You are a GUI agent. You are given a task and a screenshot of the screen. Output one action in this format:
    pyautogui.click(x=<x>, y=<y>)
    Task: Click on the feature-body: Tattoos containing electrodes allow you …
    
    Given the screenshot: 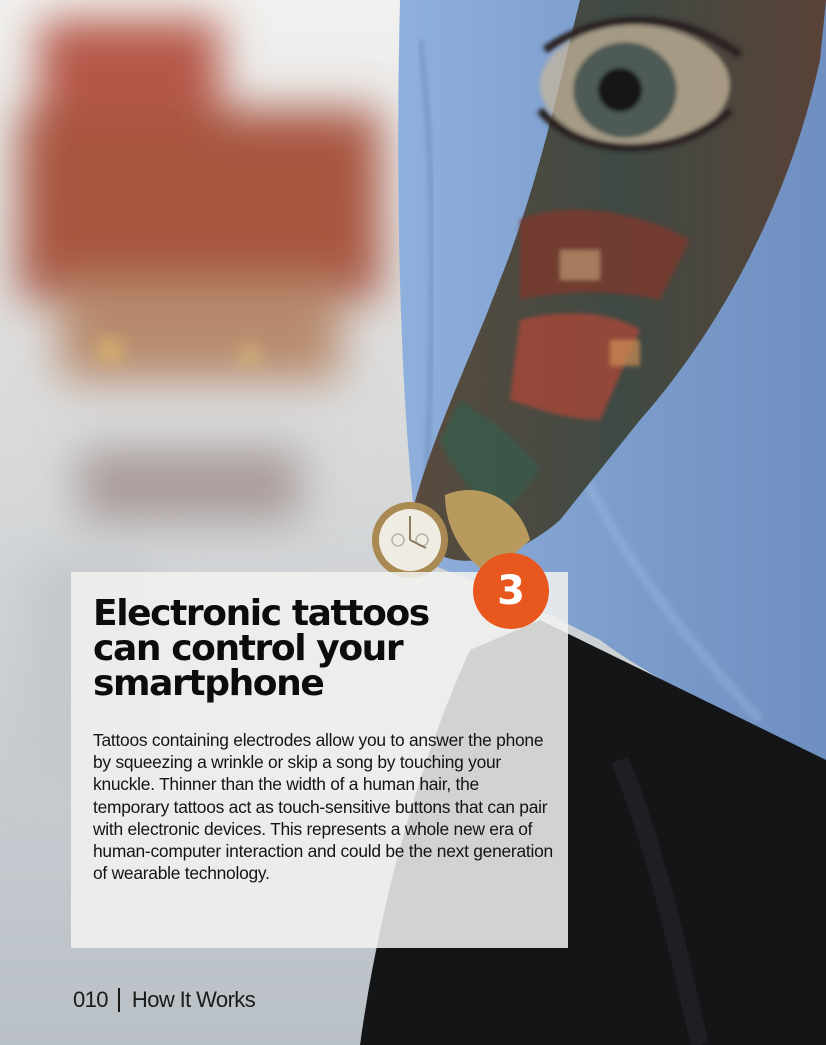 What is the action you would take?
    pyautogui.click(x=323, y=807)
    